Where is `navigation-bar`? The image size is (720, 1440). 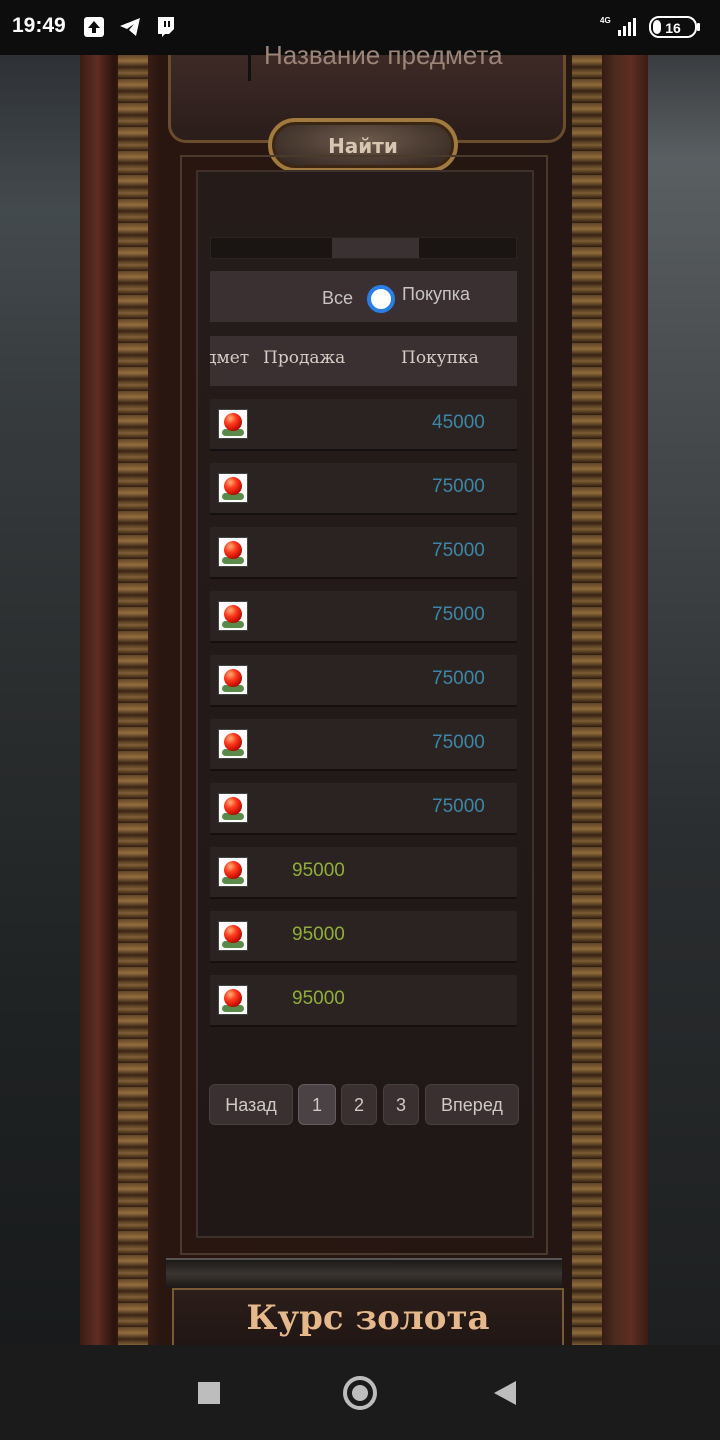
navigation-bar is located at coordinates (360, 1392).